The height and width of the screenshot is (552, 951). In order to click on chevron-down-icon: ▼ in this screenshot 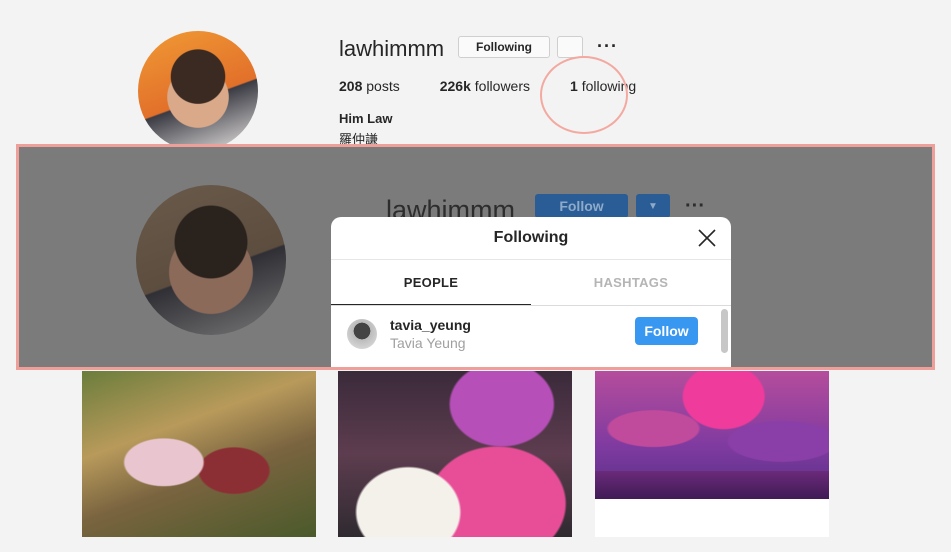, I will do `click(653, 206)`.